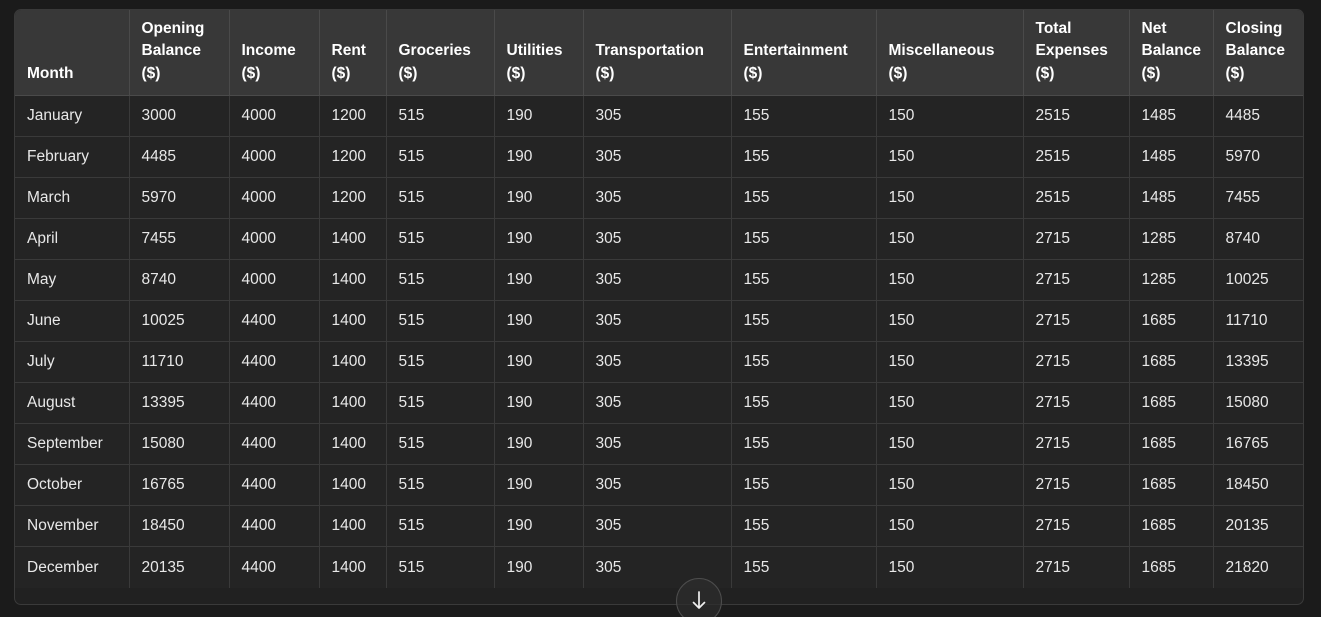 Image resolution: width=1321 pixels, height=617 pixels. I want to click on cell-opening-balance: 10025, so click(179, 321).